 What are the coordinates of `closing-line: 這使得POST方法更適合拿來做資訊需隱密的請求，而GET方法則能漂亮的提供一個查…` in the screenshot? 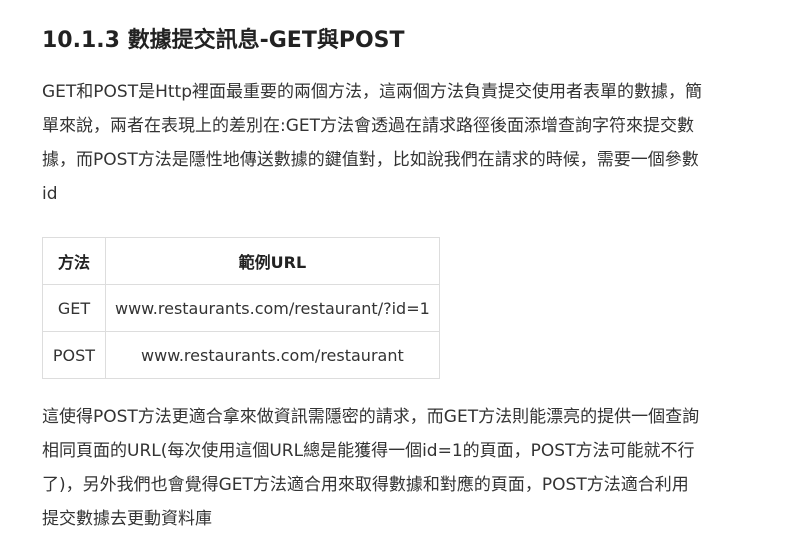 It's located at (371, 417).